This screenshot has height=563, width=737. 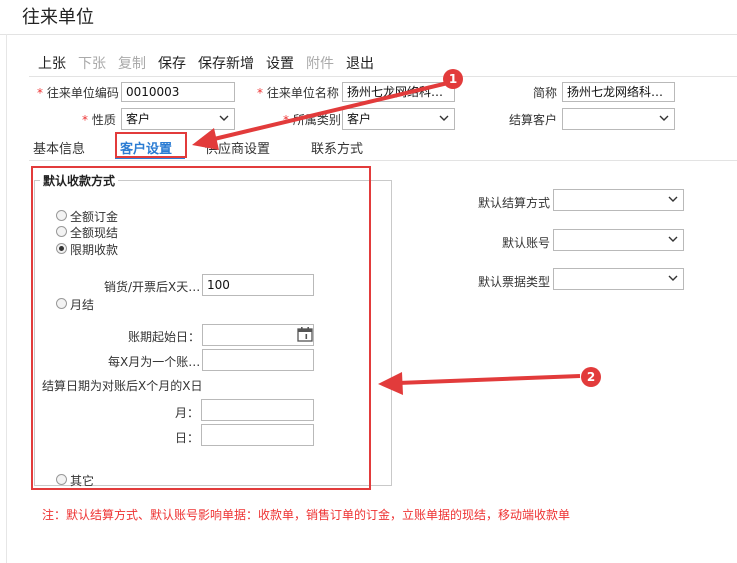 I want to click on annotation-badge-2: 2, so click(x=591, y=377).